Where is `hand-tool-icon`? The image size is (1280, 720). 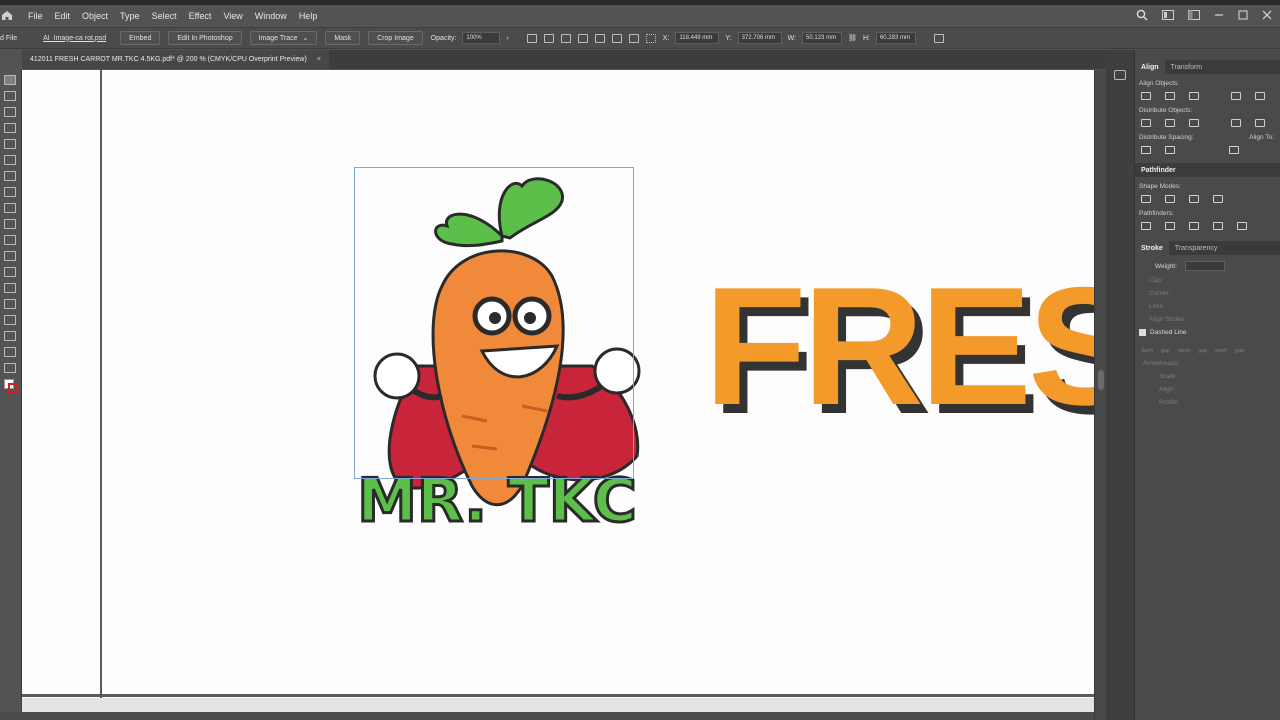 hand-tool-icon is located at coordinates (10, 352).